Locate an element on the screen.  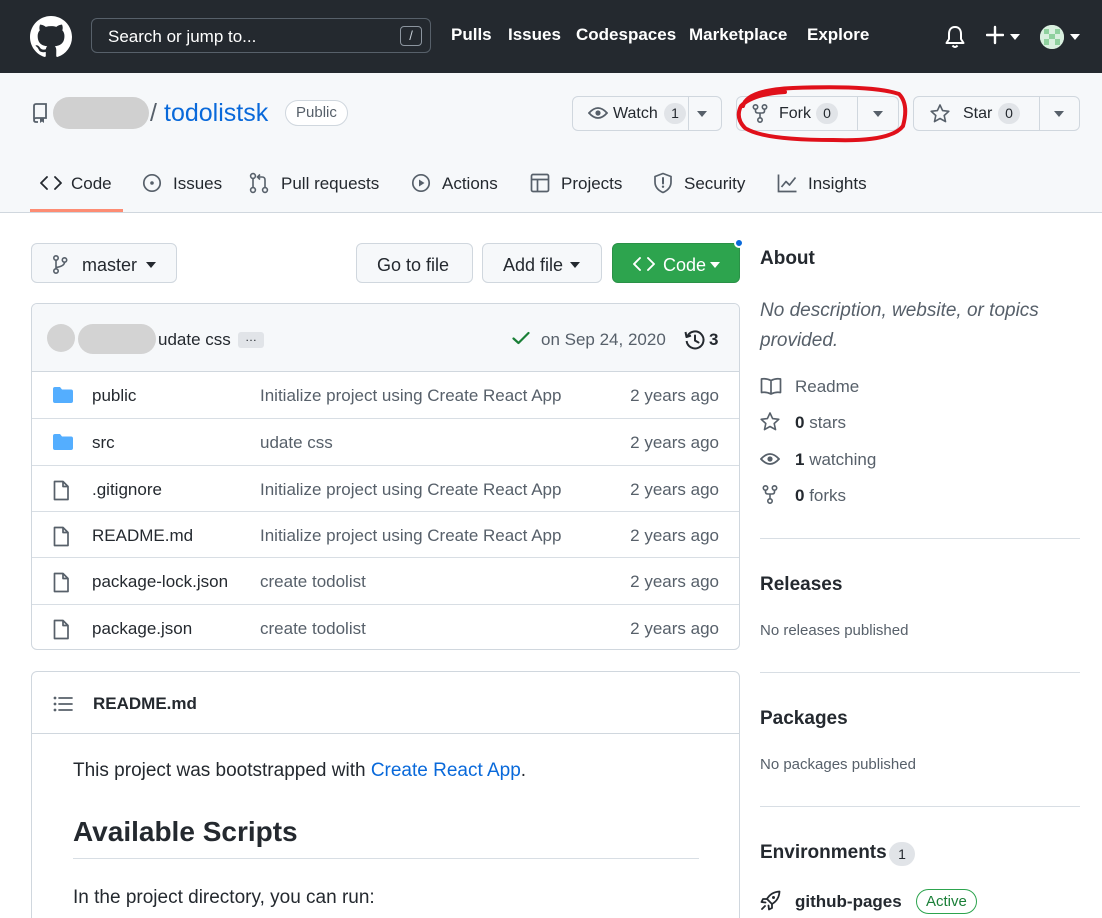
file-name-link: package.json is located at coordinates (142, 629).